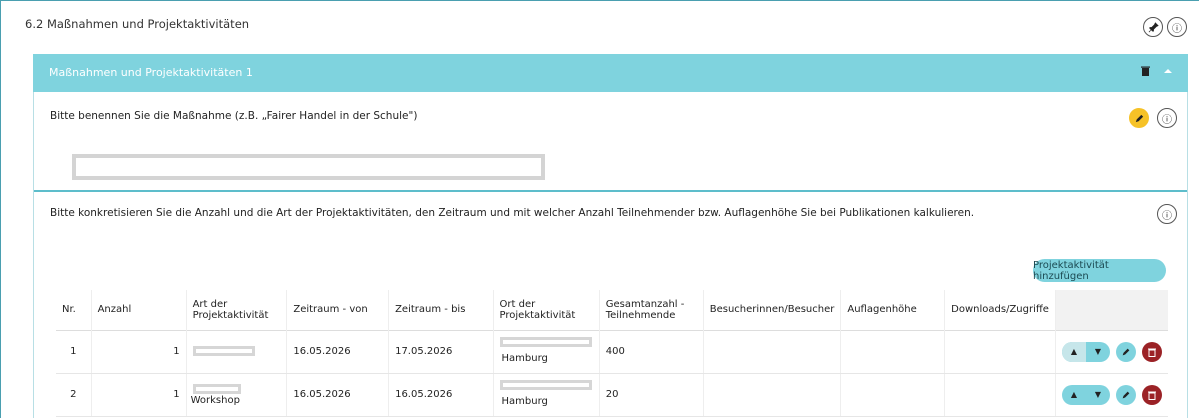  Describe the element at coordinates (215, 400) in the screenshot. I see `art-text: Workshop` at that location.